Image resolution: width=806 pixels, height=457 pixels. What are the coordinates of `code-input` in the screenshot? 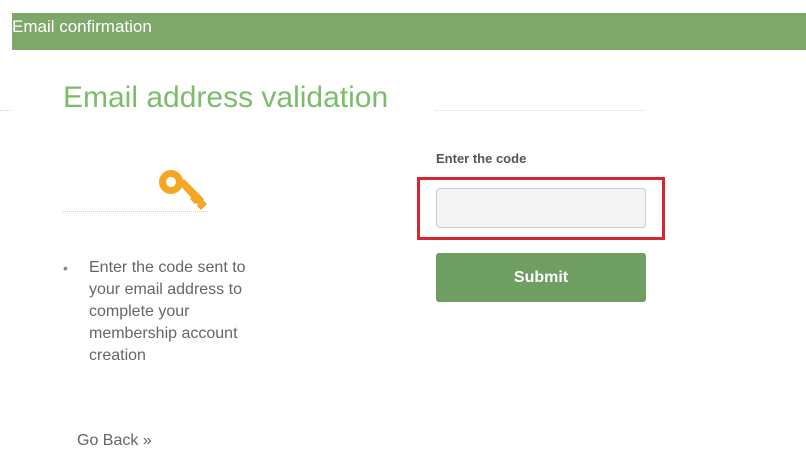 It's located at (541, 208).